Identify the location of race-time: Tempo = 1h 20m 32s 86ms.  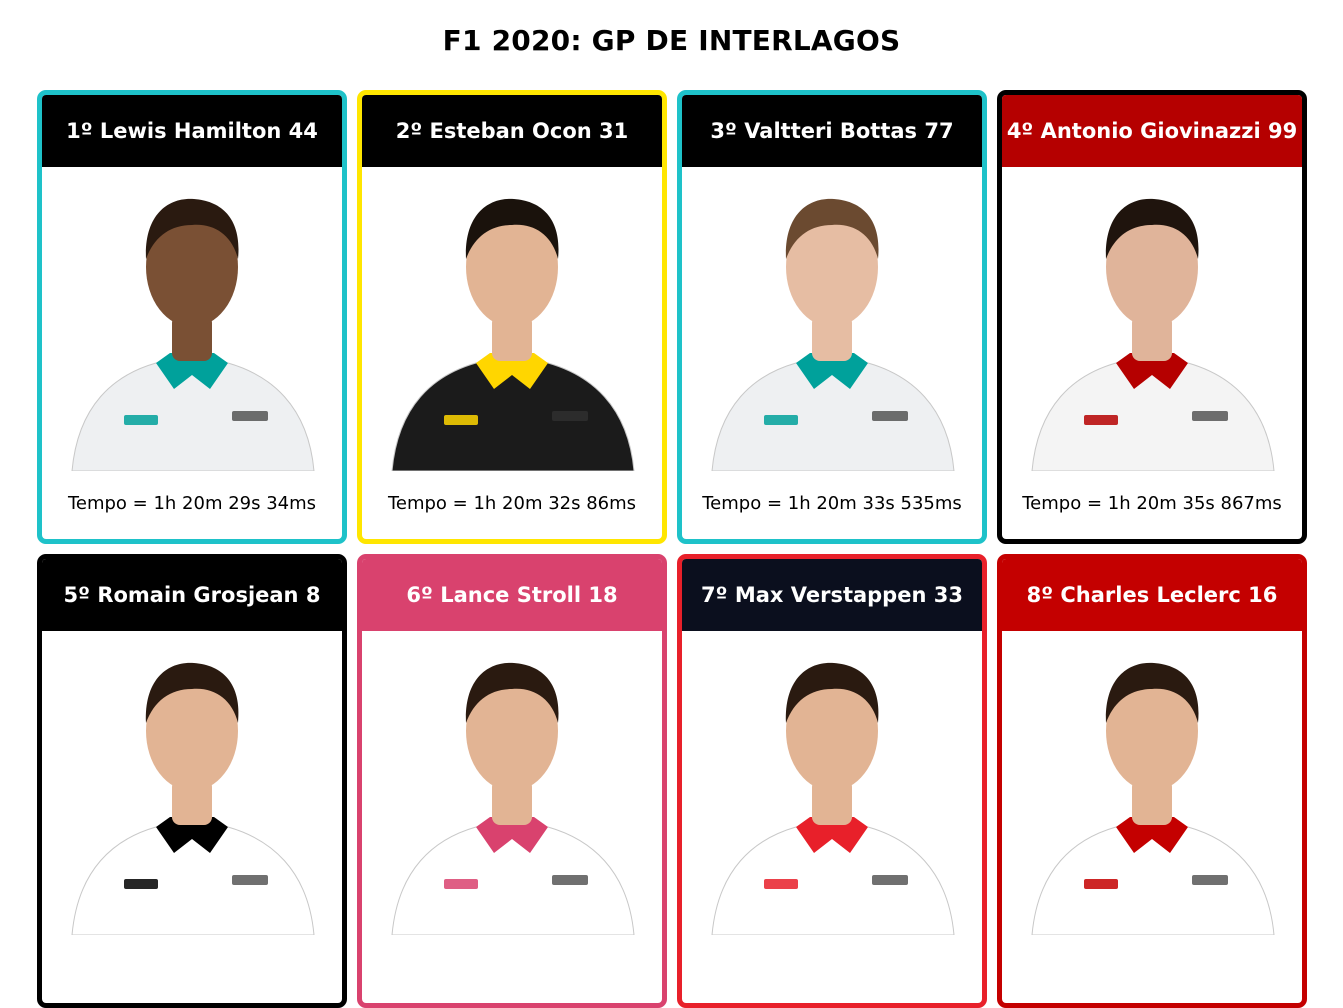
(512, 503).